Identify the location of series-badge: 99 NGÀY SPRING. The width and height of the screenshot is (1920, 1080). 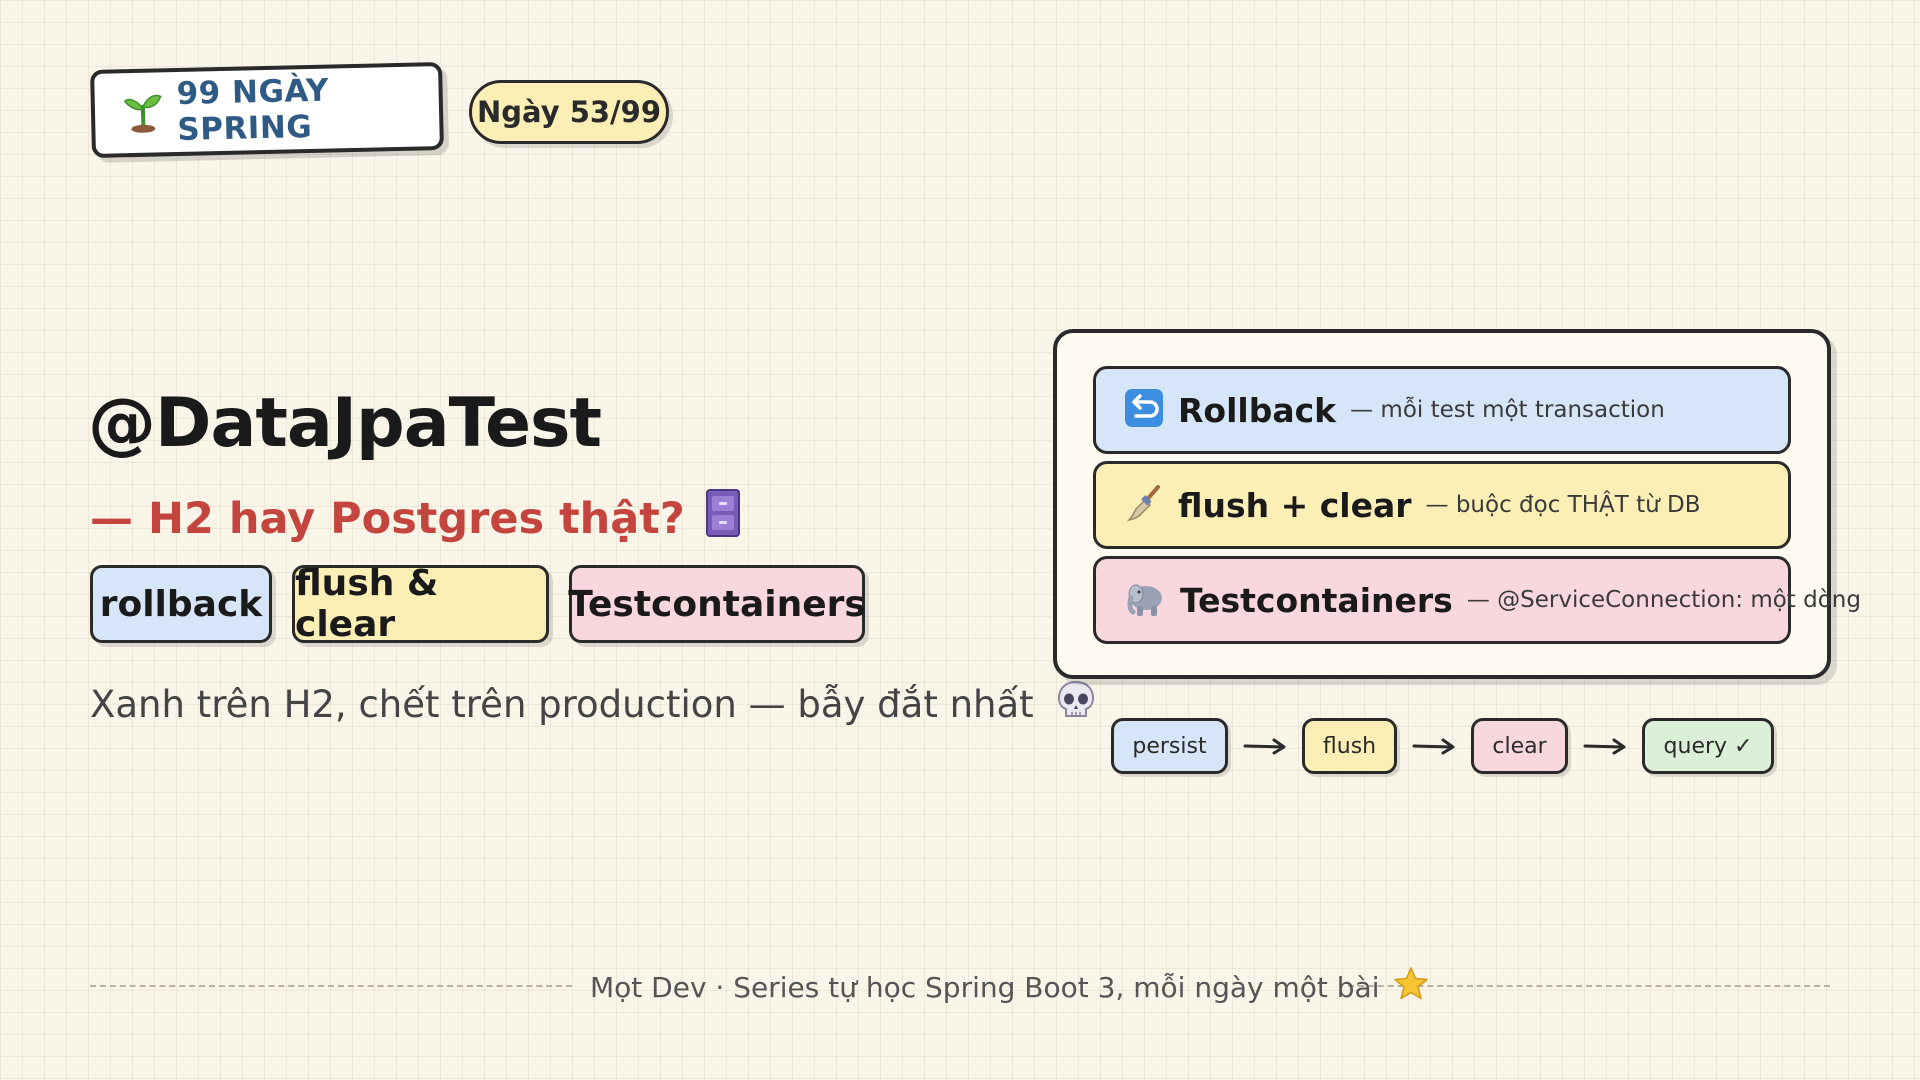
(267, 110).